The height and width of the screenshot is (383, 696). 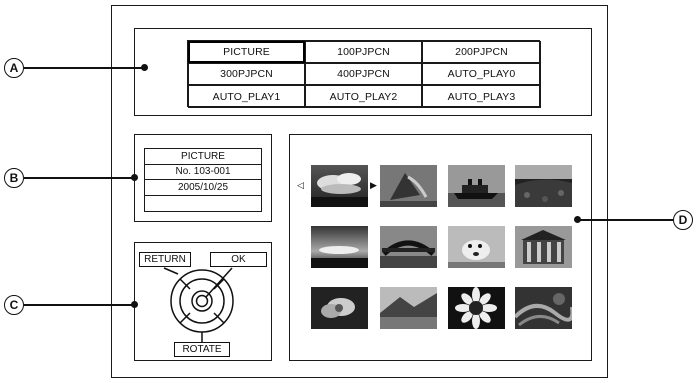 What do you see at coordinates (339, 308) in the screenshot?
I see `thumbnail-flower` at bounding box center [339, 308].